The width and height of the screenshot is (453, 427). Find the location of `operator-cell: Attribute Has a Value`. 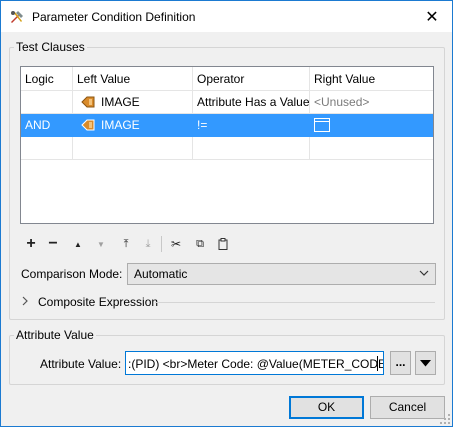

operator-cell: Attribute Has a Value is located at coordinates (251, 102).